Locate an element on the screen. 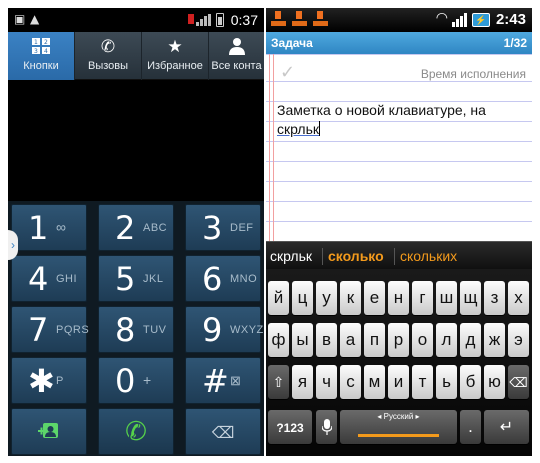  tab-keypad: 1234 Кнопки is located at coordinates (41, 56).